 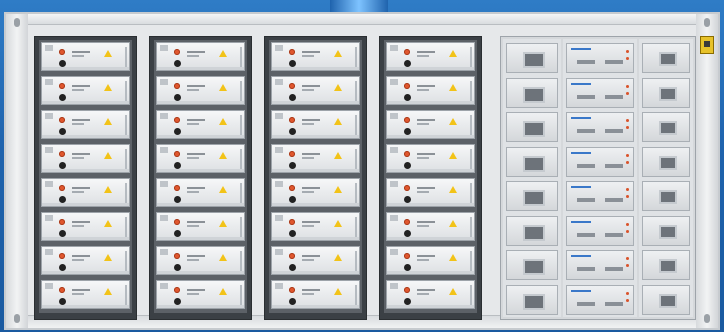 I want to click on unit-brand-line, so click(x=581, y=118).